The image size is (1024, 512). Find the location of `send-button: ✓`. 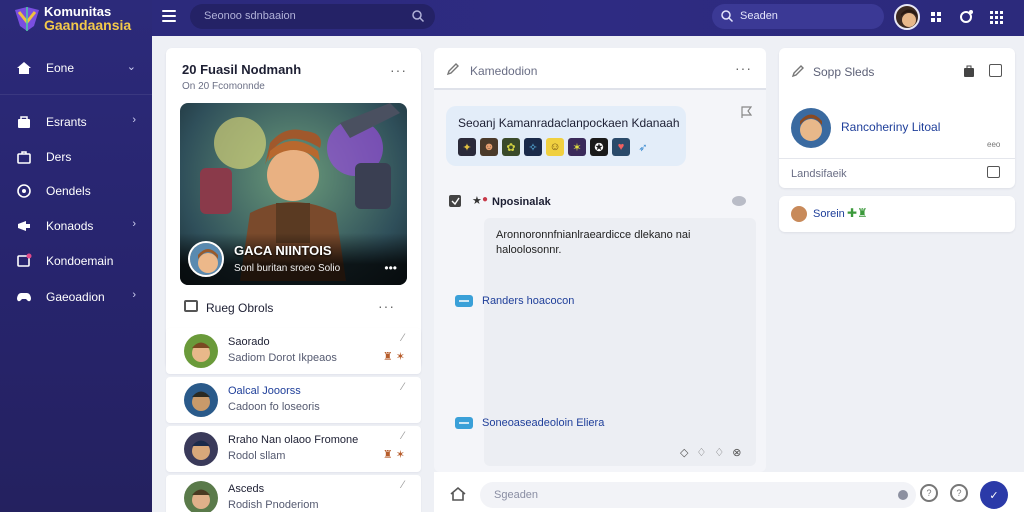

send-button: ✓ is located at coordinates (994, 495).